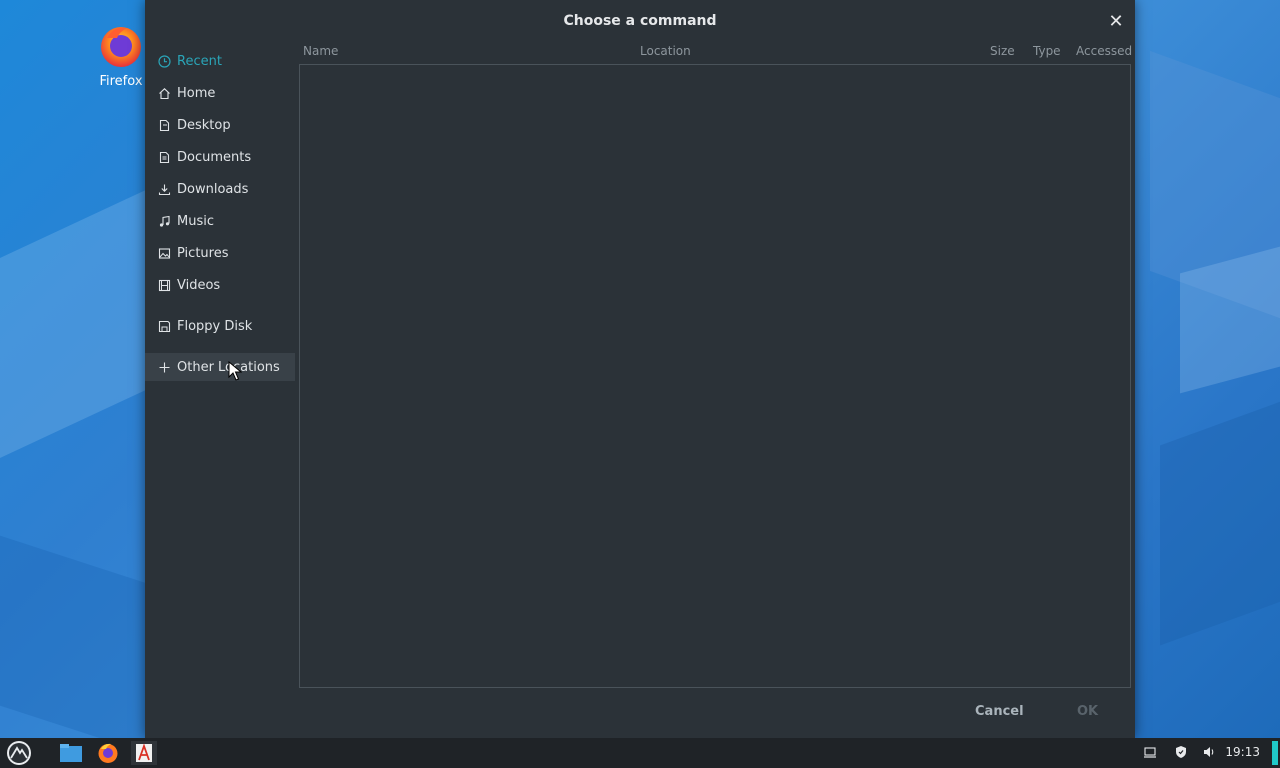  I want to click on sidebar-item-recent: Recent, so click(220, 61).